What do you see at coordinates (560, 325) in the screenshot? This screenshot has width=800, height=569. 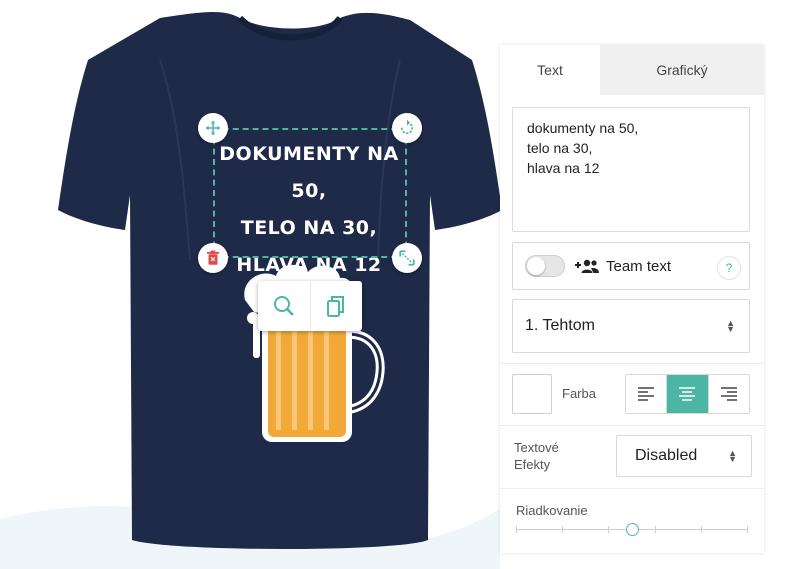 I see `font-select-value: 1. Tehtom` at bounding box center [560, 325].